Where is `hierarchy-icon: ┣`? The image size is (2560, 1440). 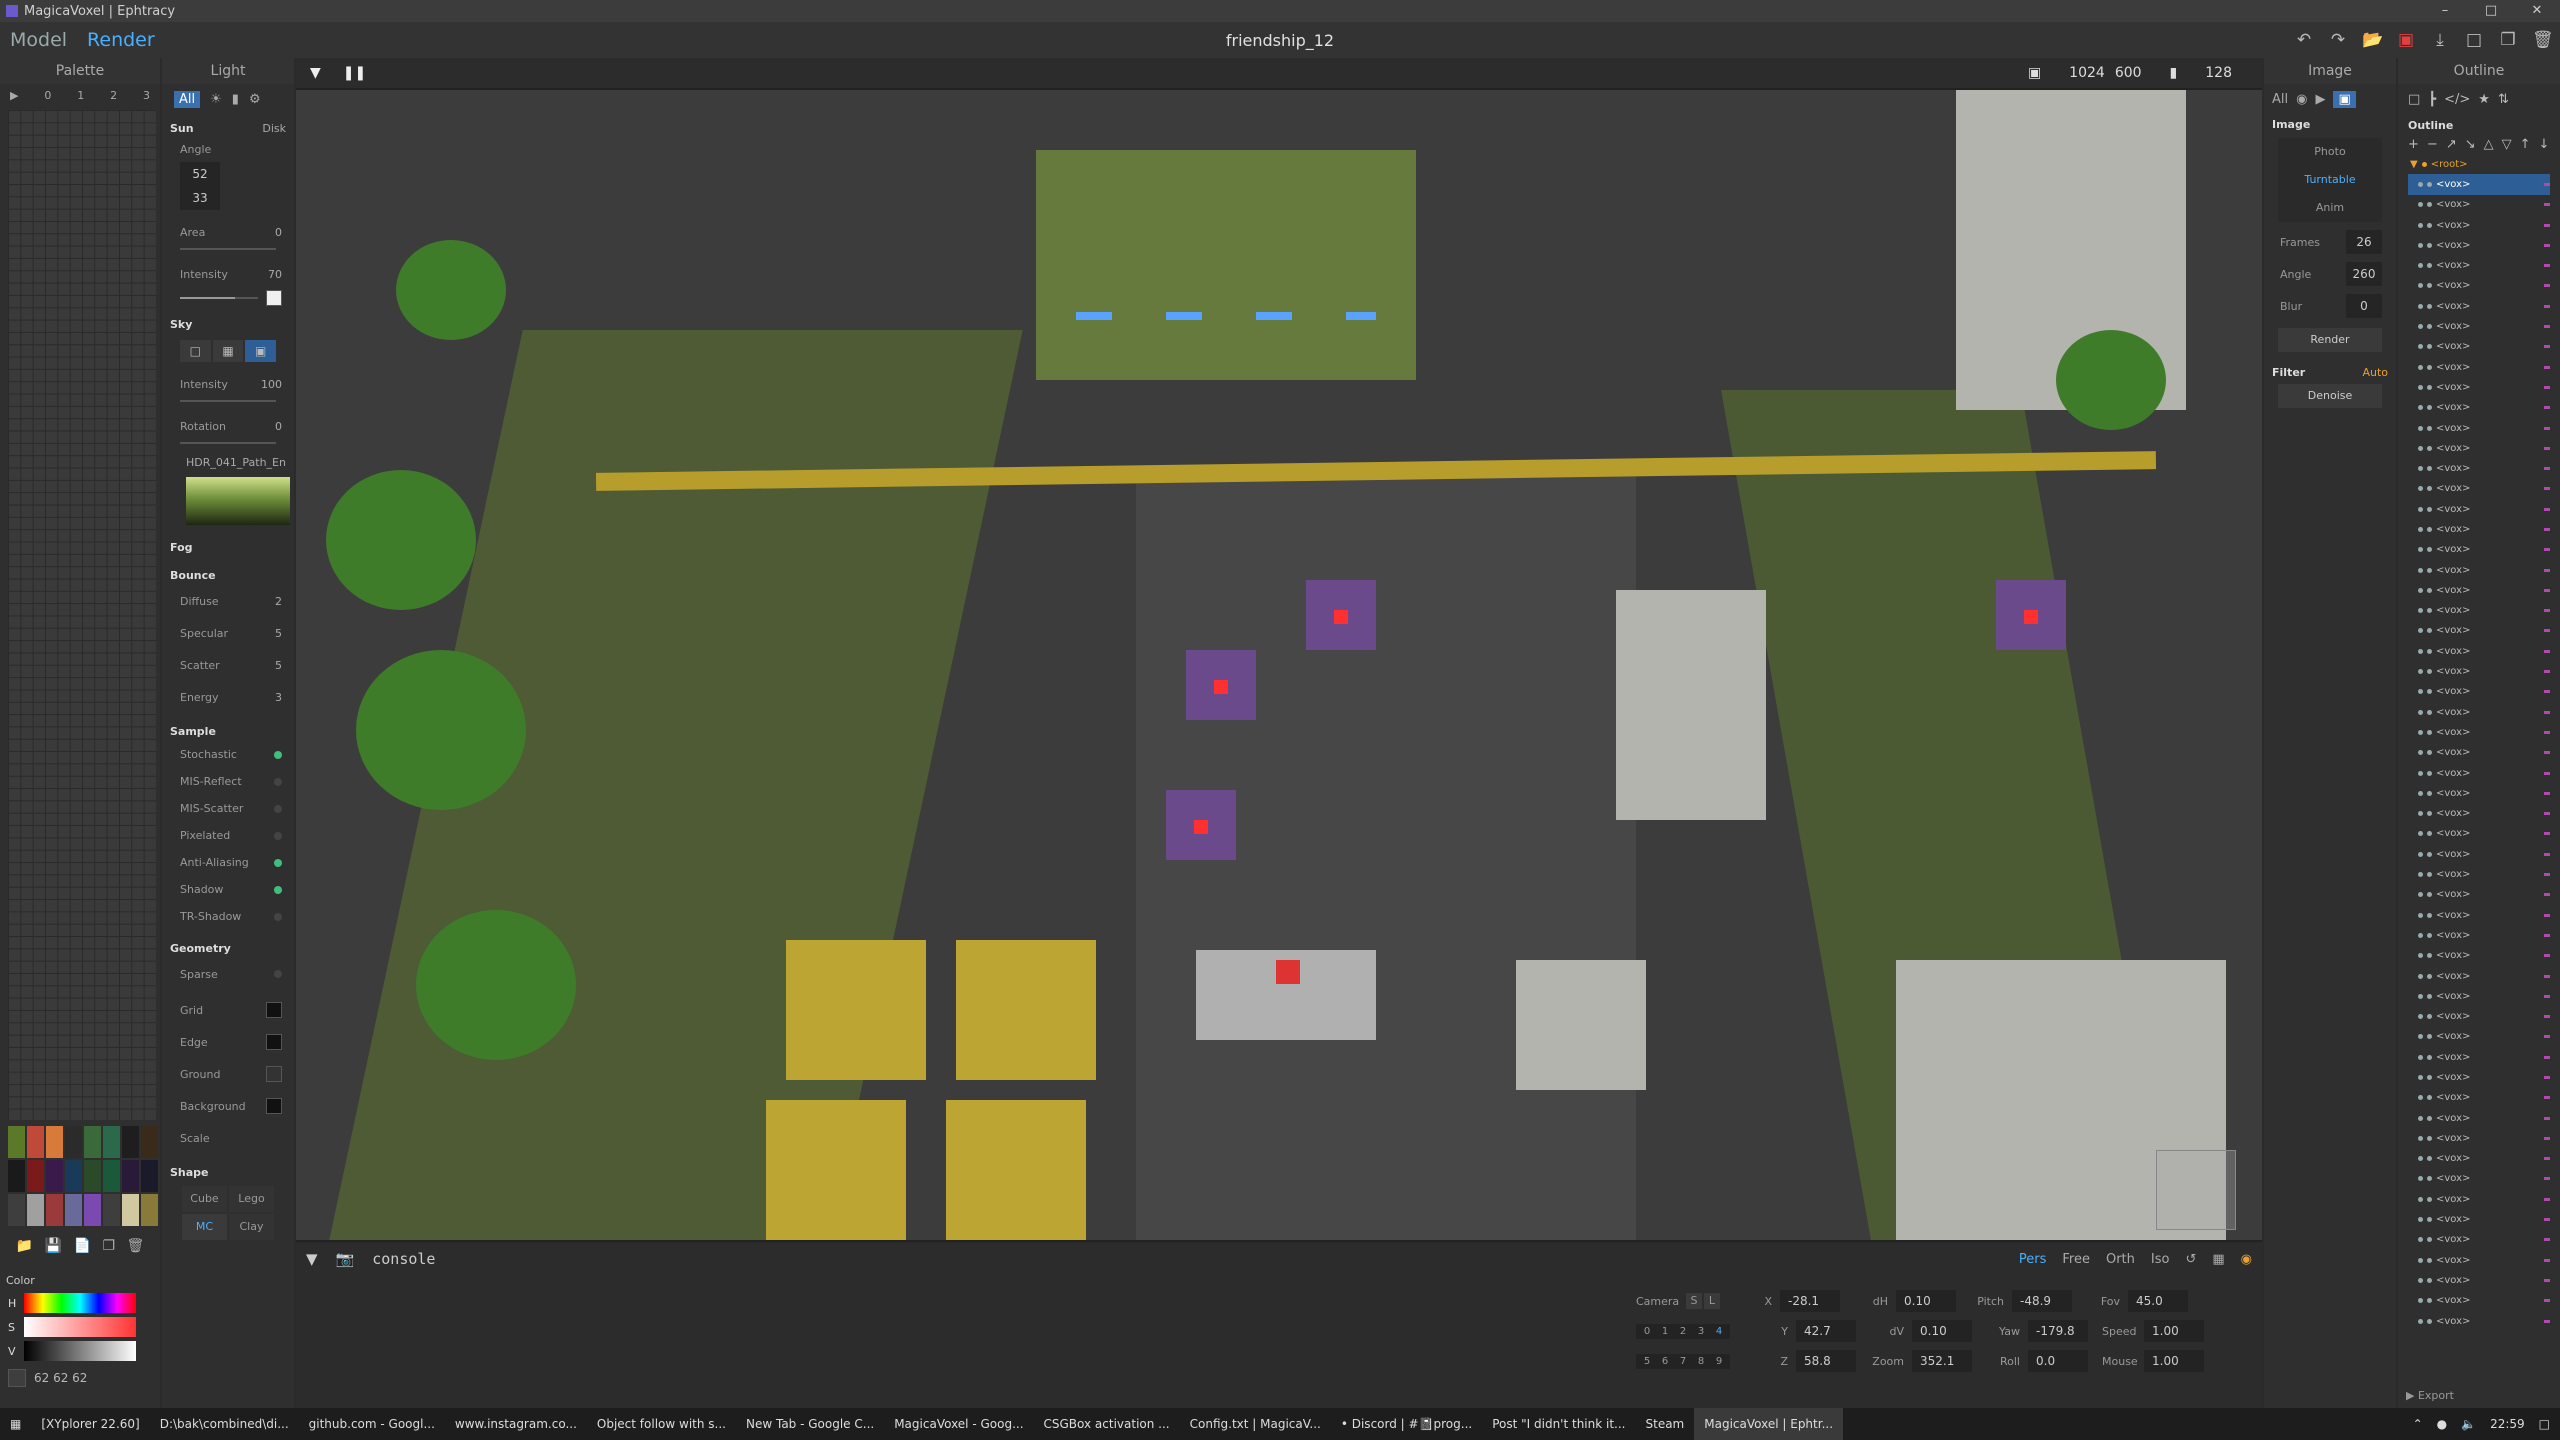 hierarchy-icon: ┣ is located at coordinates (2432, 99).